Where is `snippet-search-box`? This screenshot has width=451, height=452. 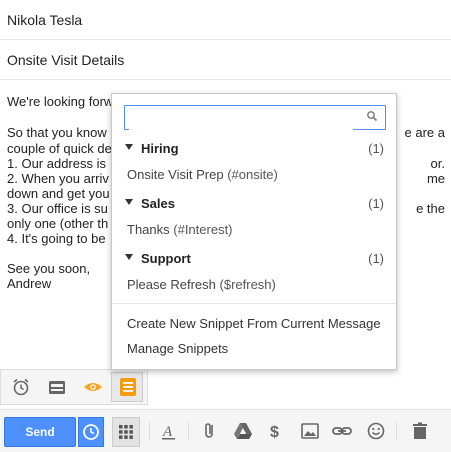
snippet-search-box is located at coordinates (255, 117).